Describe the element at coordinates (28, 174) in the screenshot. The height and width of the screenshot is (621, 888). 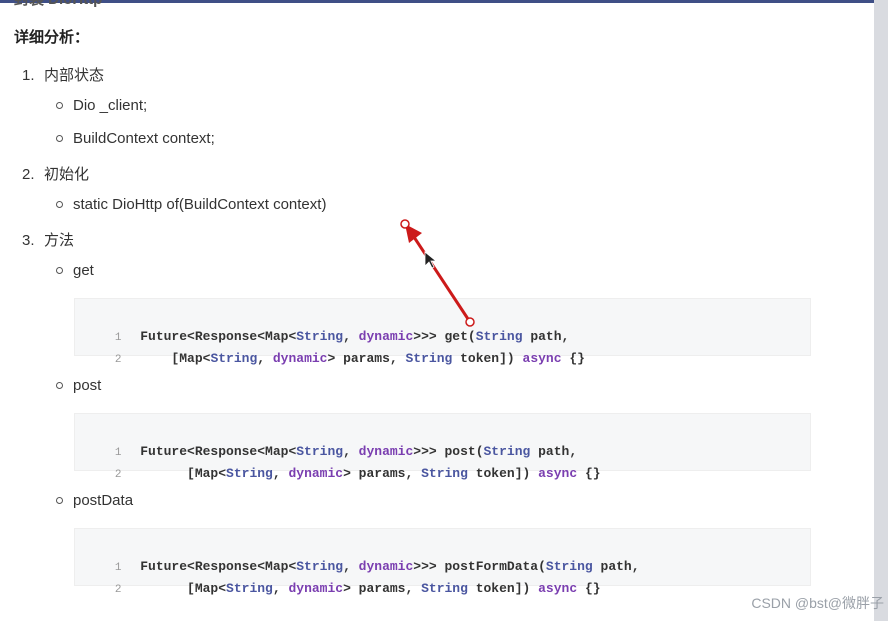
I see `list-number: 2.` at that location.